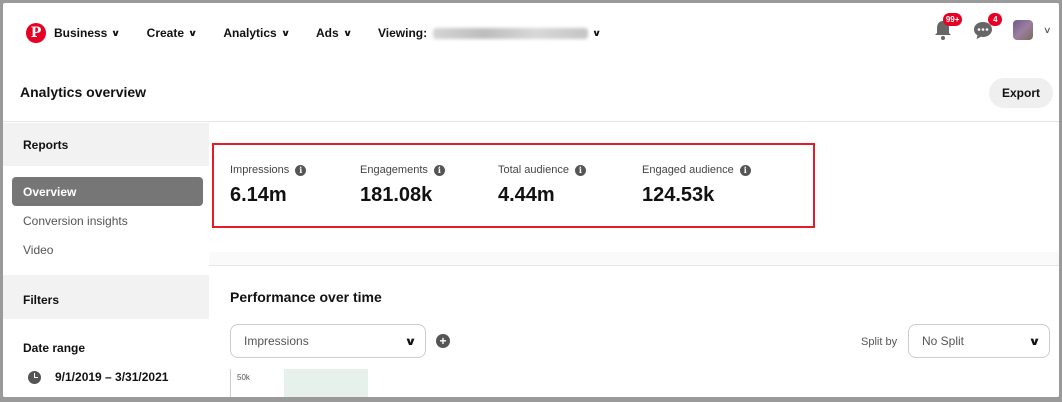 This screenshot has width=1062, height=402. Describe the element at coordinates (943, 341) in the screenshot. I see `split-select-value: No Split` at that location.